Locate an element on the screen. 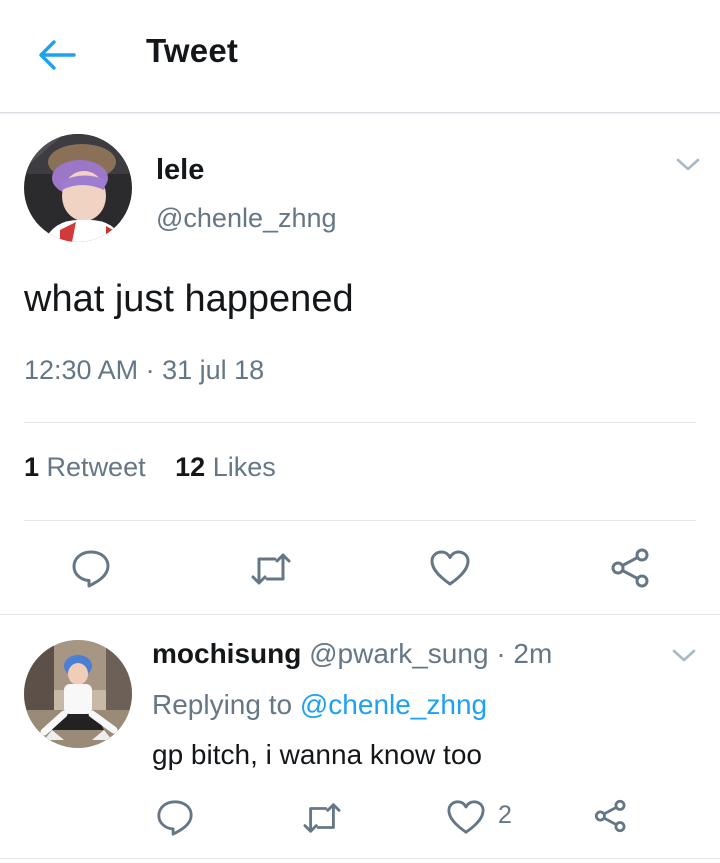  reply-share-button is located at coordinates (611, 818).